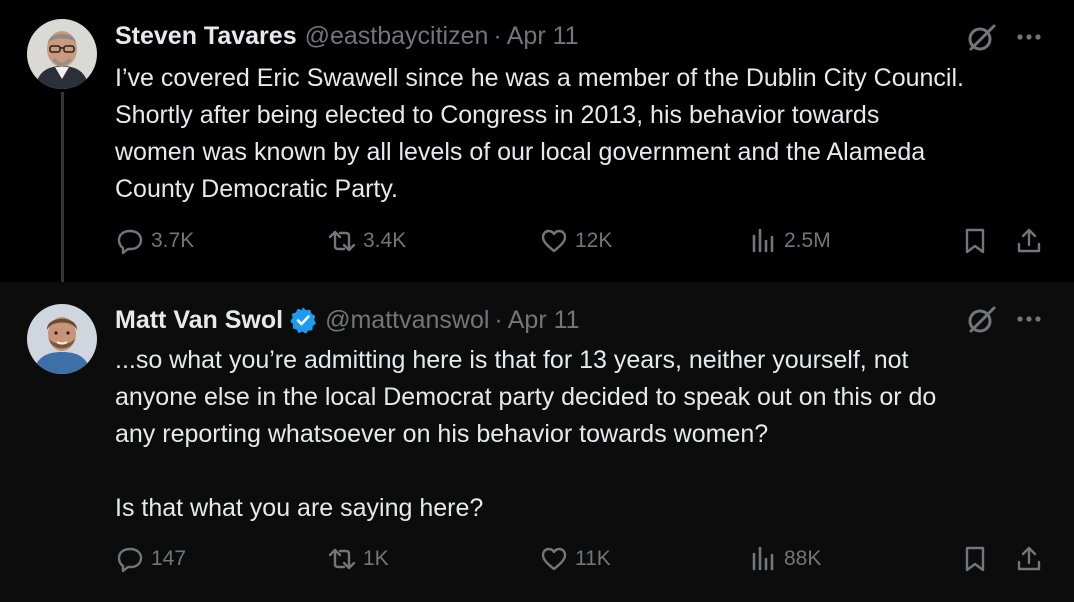 The height and width of the screenshot is (602, 1074). Describe the element at coordinates (397, 36) in the screenshot. I see `author-handle: @eastbaycitizen` at that location.